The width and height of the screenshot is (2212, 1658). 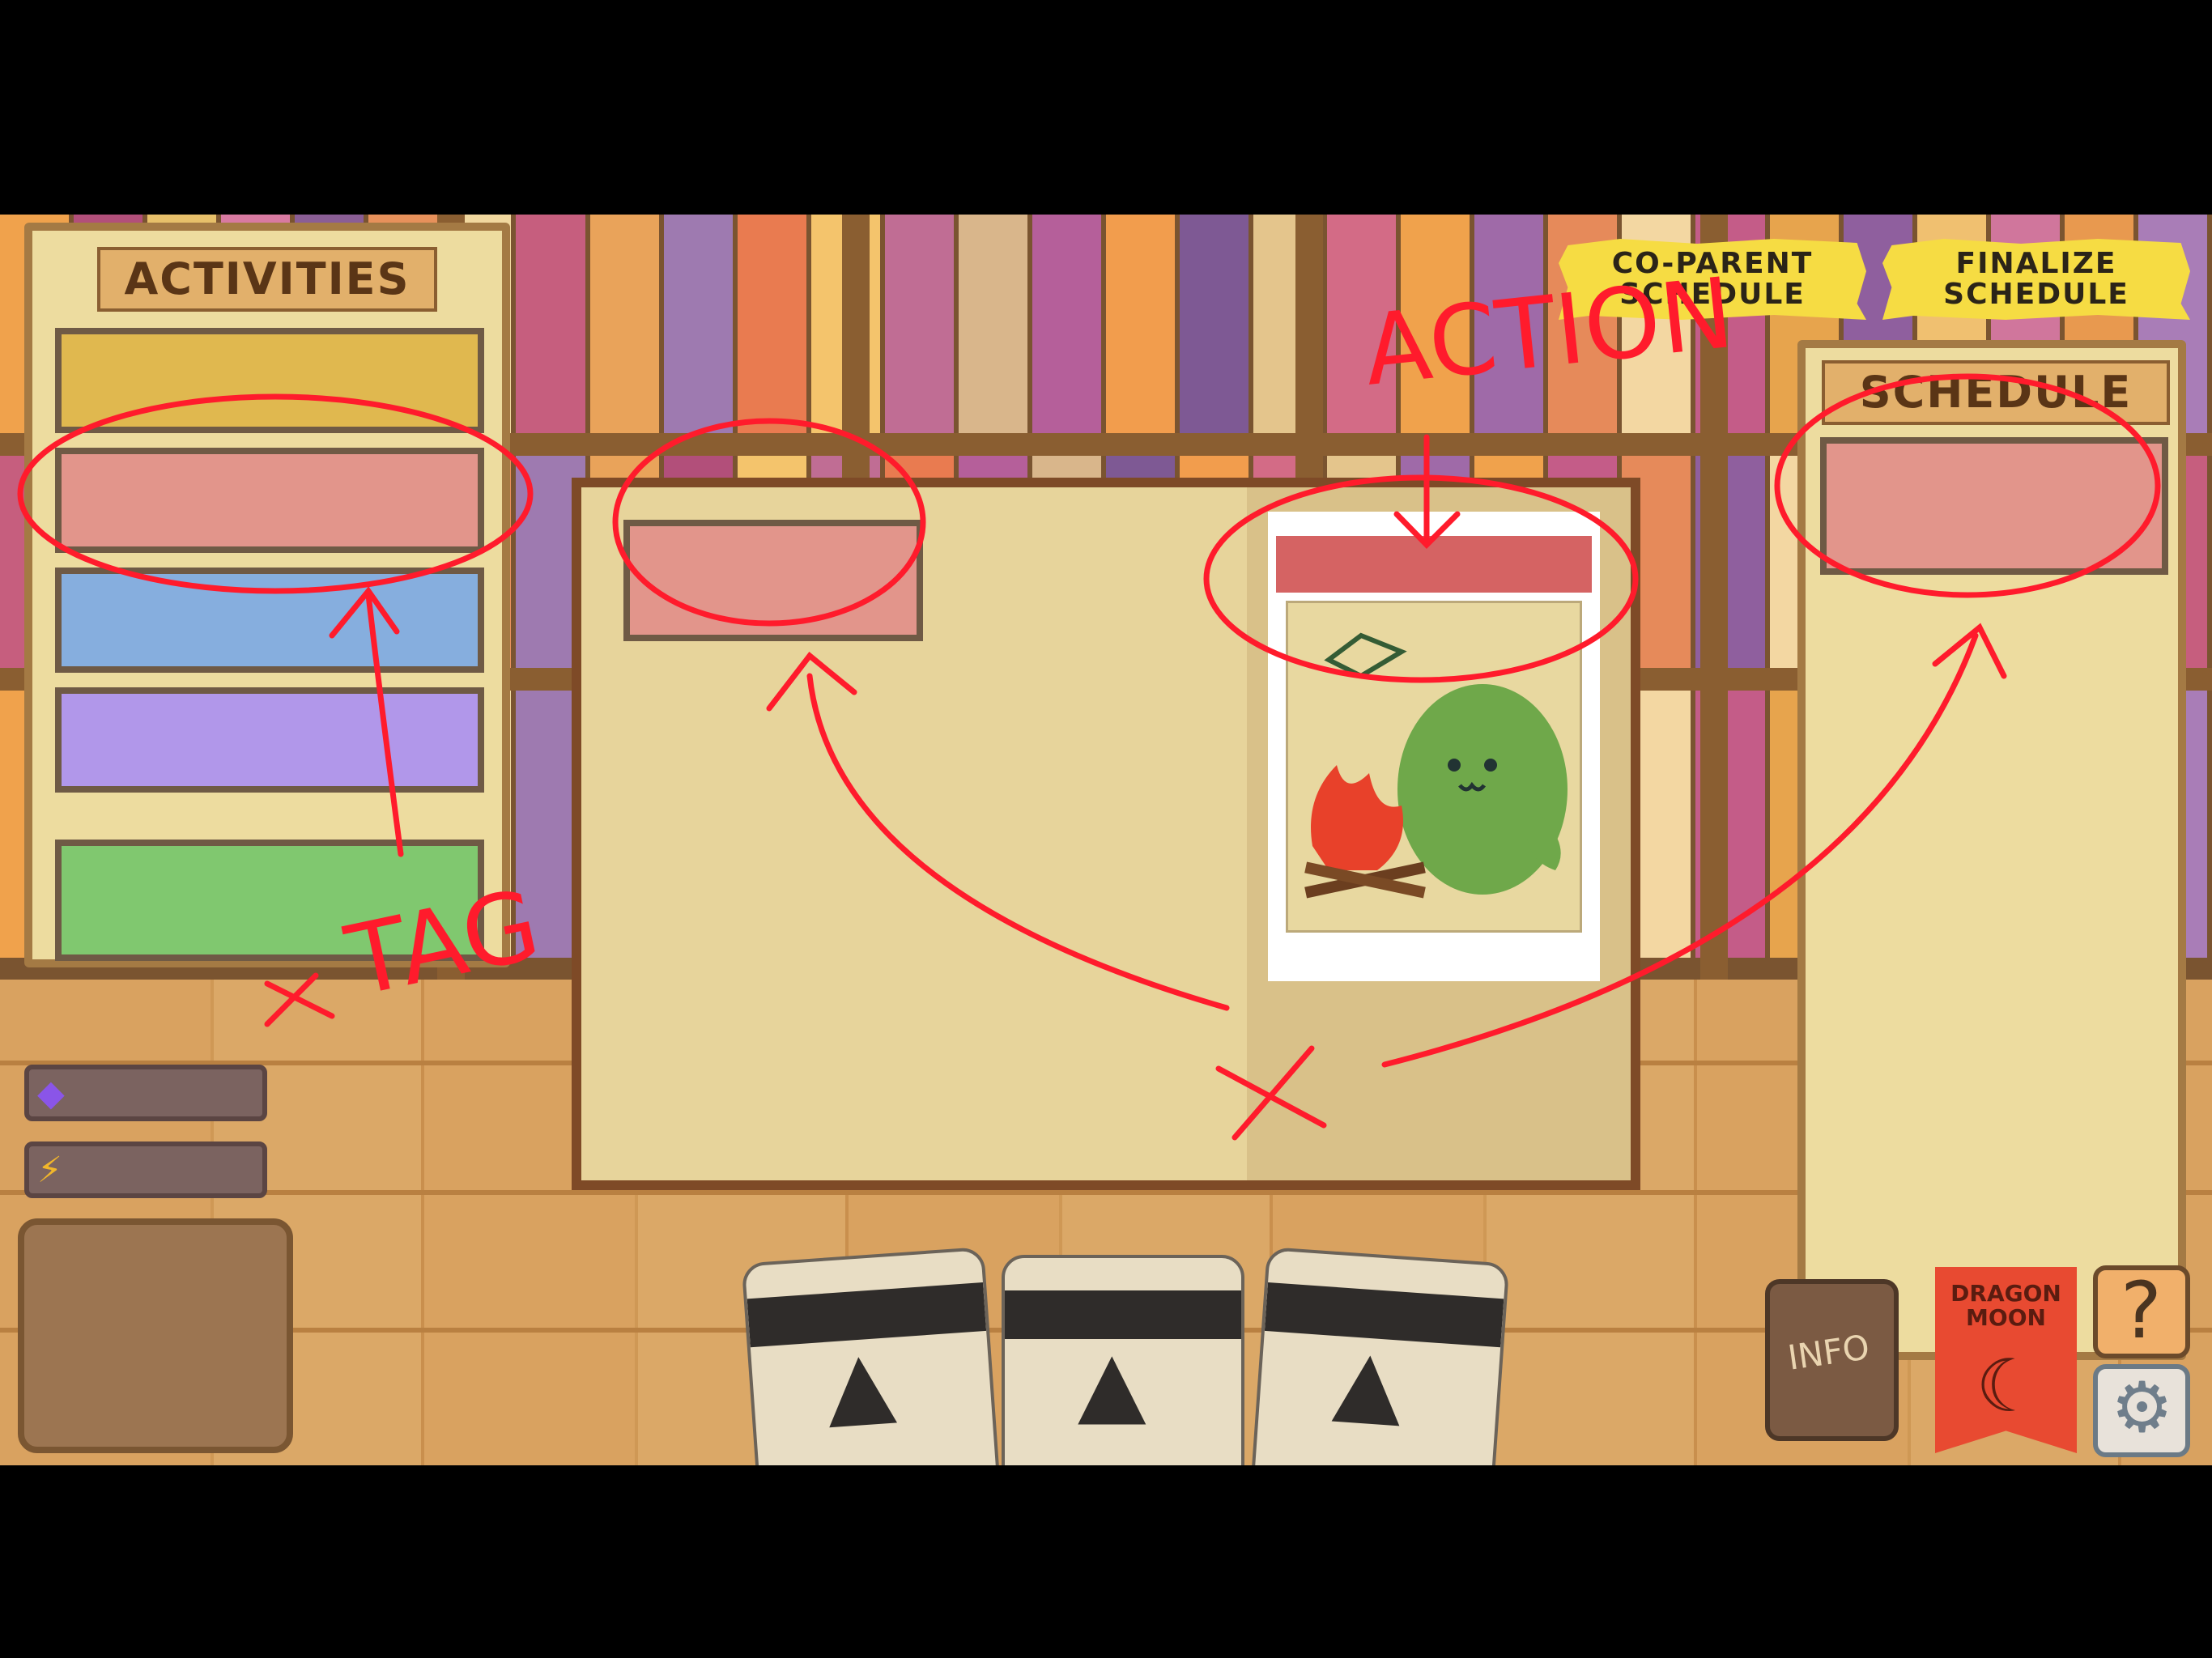 I want to click on polaroid-card, so click(x=1434, y=746).